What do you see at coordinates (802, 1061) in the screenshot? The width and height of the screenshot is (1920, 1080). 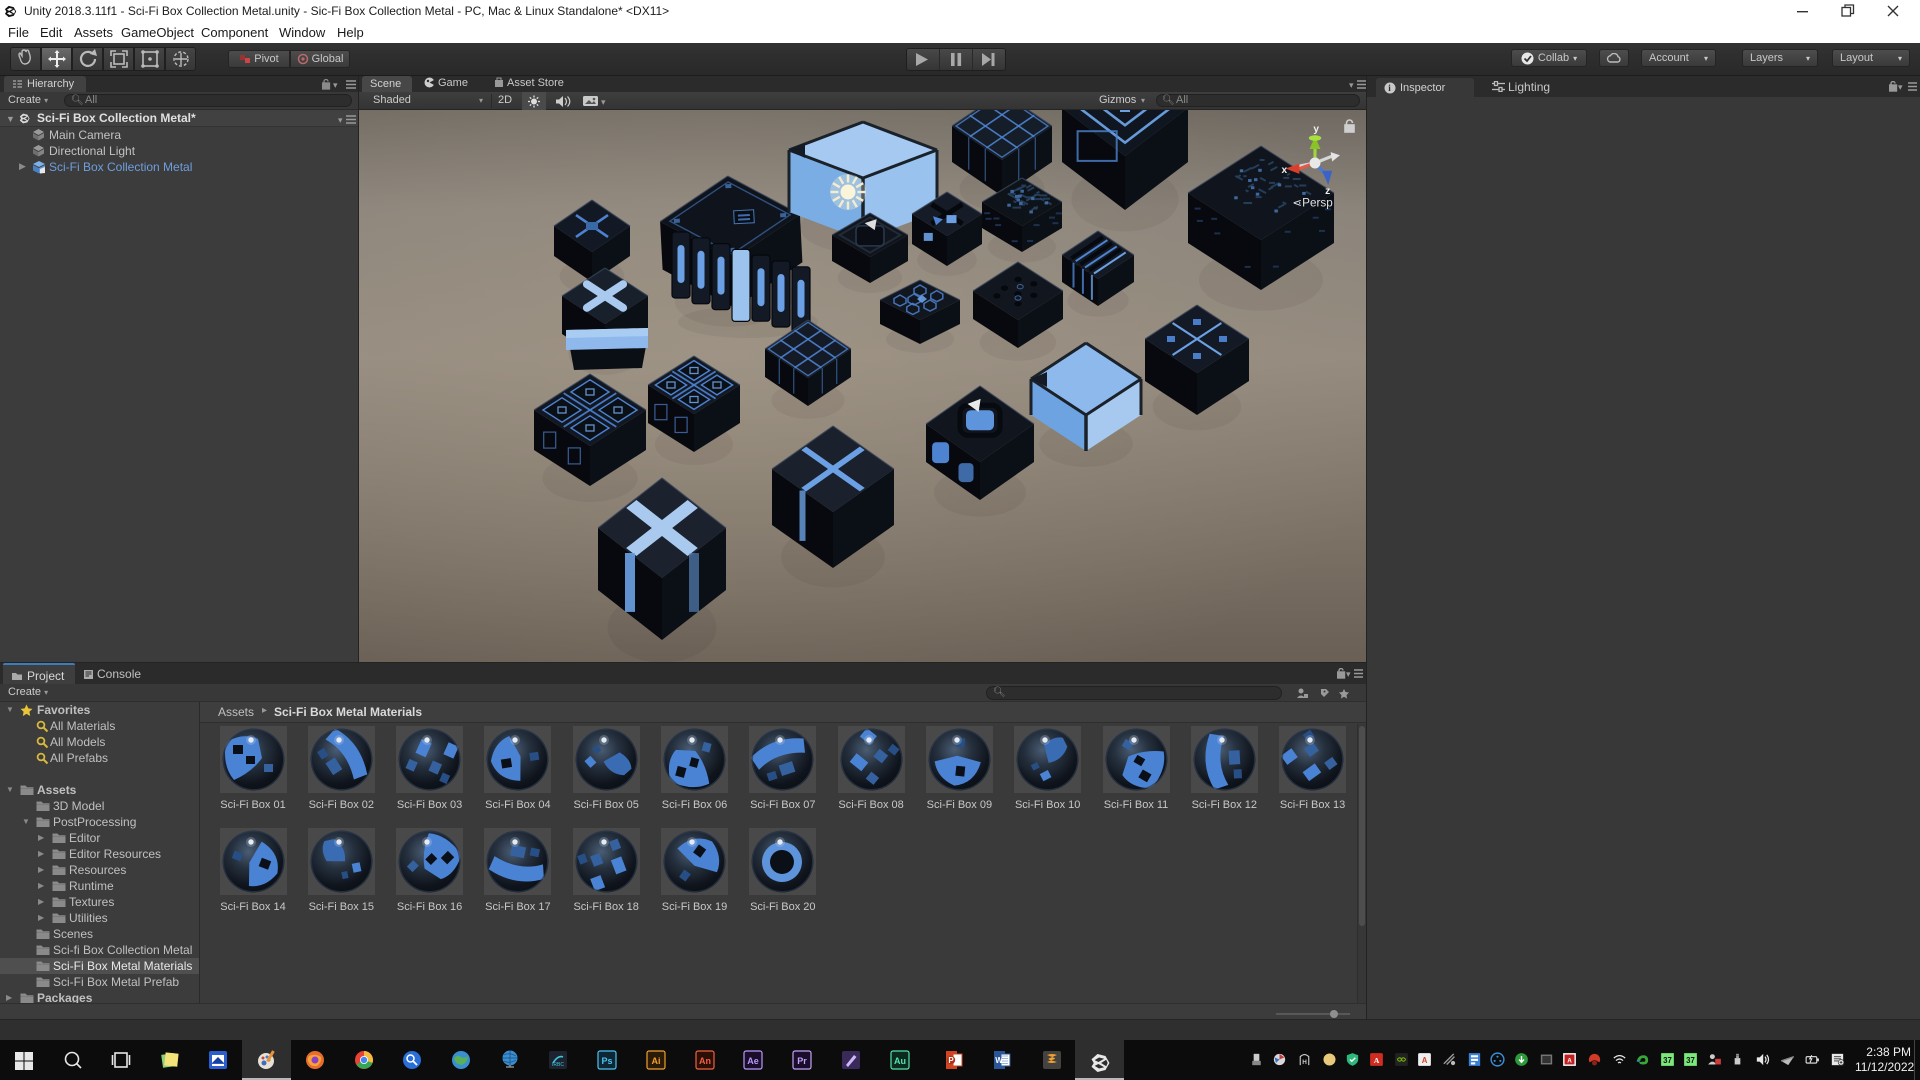 I see `svg-text: Pr` at bounding box center [802, 1061].